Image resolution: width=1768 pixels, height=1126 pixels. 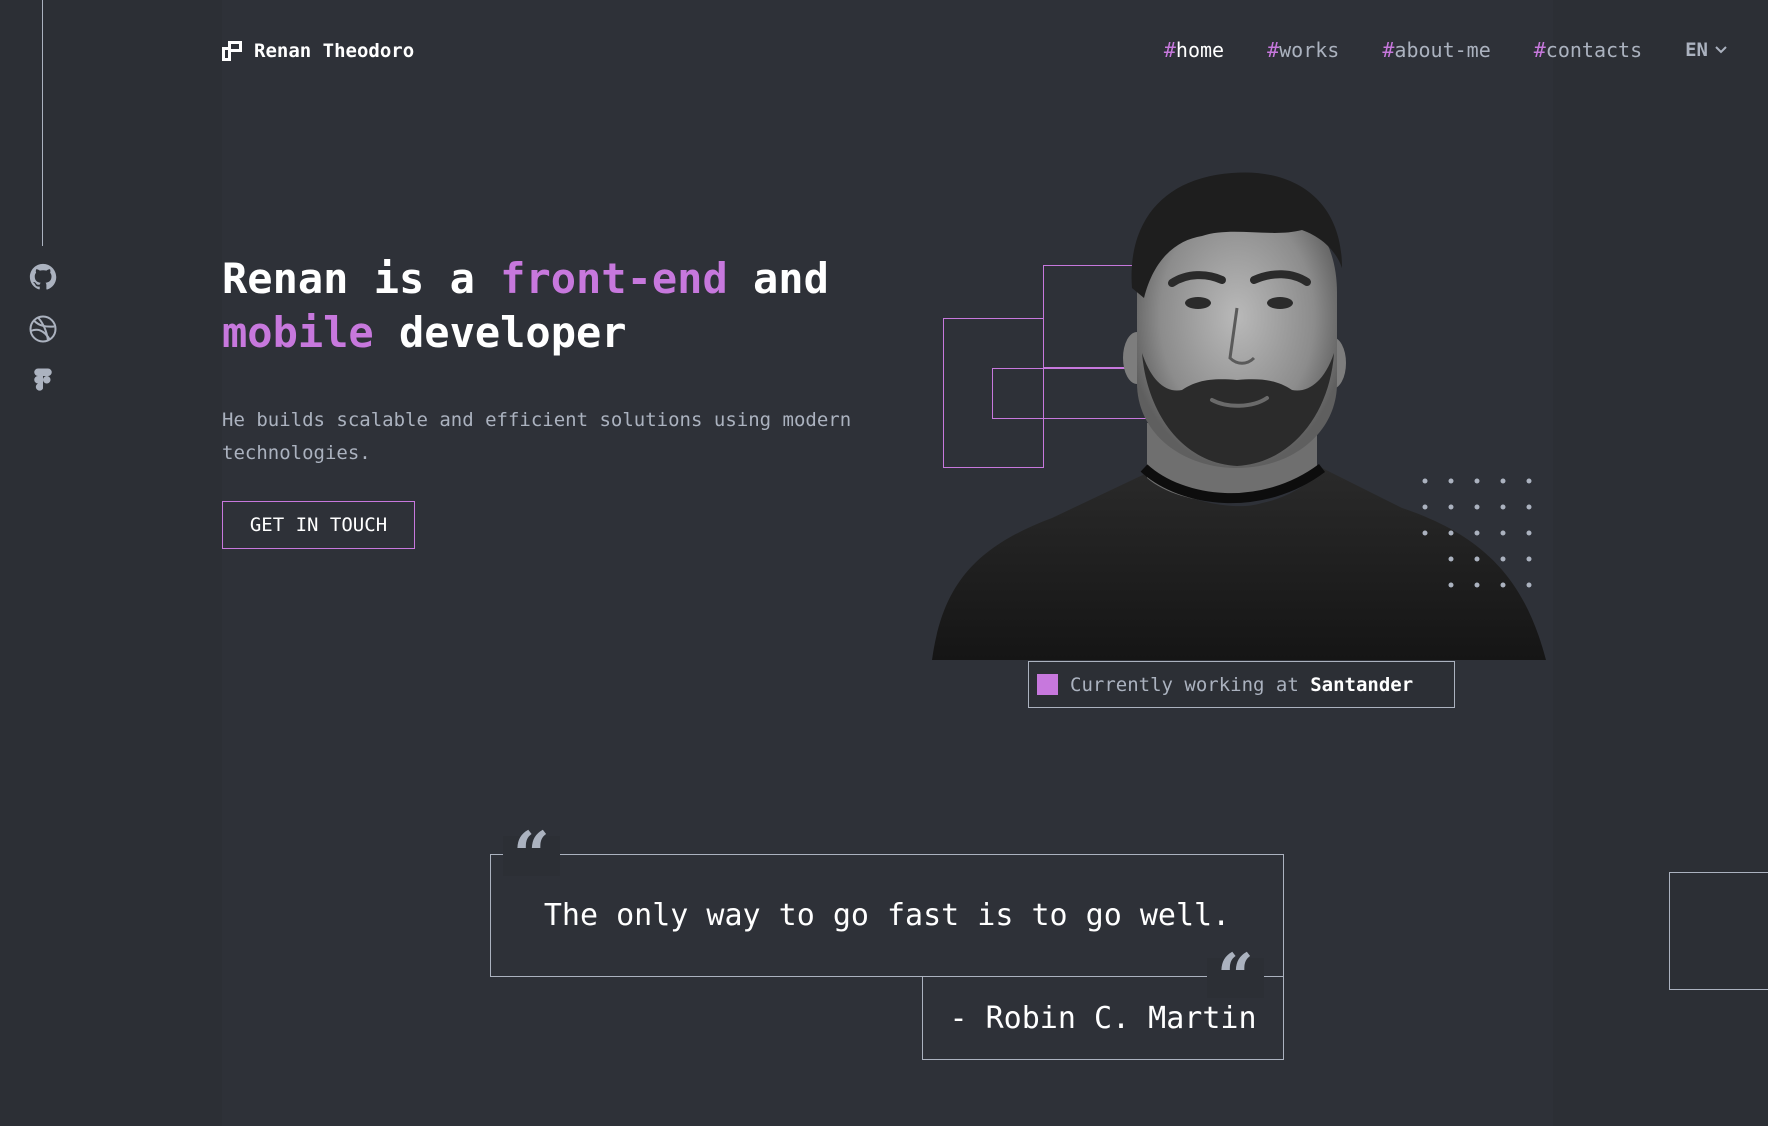 I want to click on chevron-down-icon, so click(x=1721, y=50).